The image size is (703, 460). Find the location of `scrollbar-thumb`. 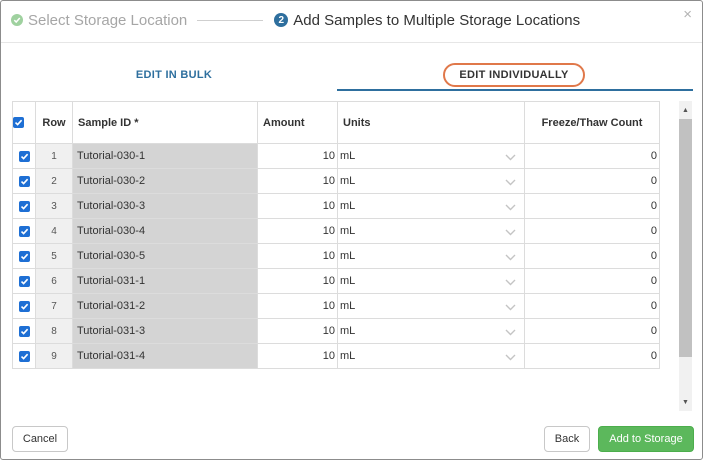

scrollbar-thumb is located at coordinates (685, 238).